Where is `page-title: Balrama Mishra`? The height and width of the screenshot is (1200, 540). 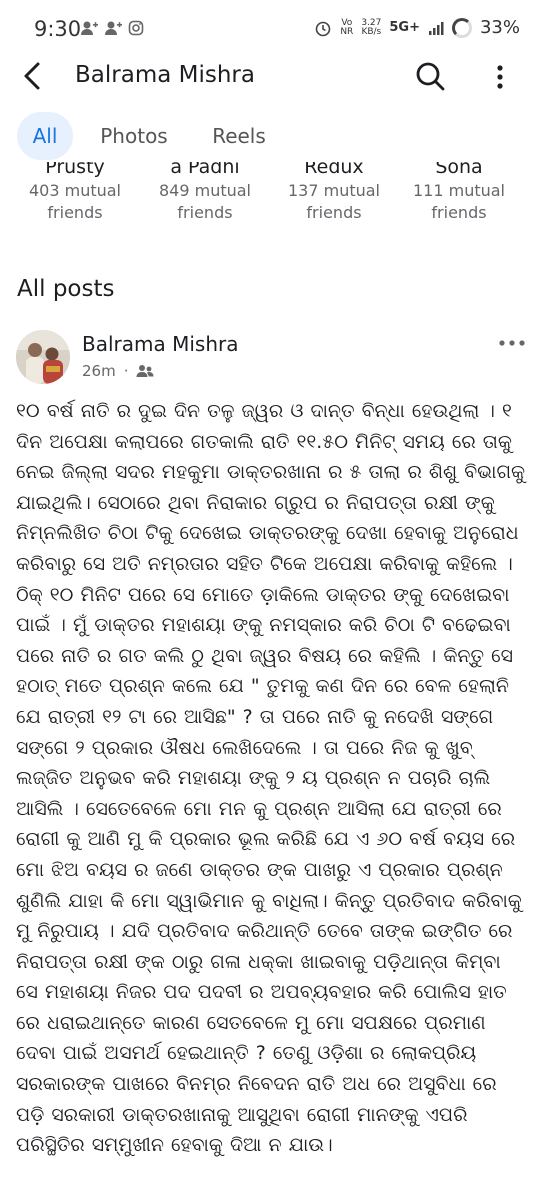
page-title: Balrama Mishra is located at coordinates (165, 75).